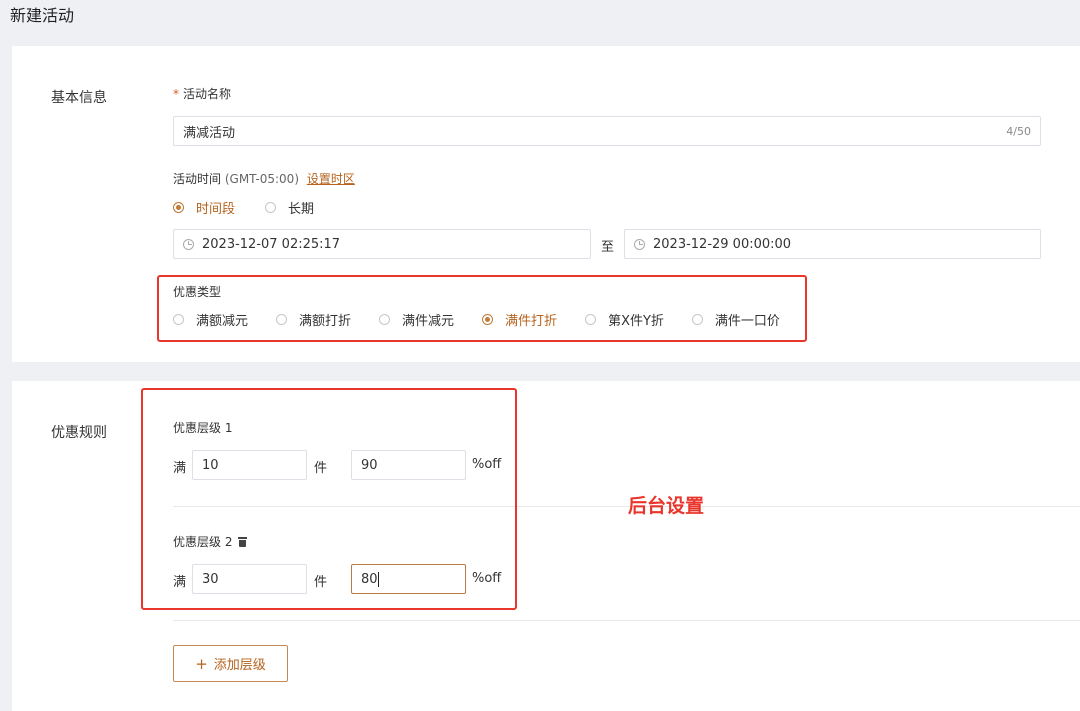 This screenshot has width=1080, height=711. What do you see at coordinates (722, 244) in the screenshot?
I see `end-date-value: 2023-12-29 00:00:00` at bounding box center [722, 244].